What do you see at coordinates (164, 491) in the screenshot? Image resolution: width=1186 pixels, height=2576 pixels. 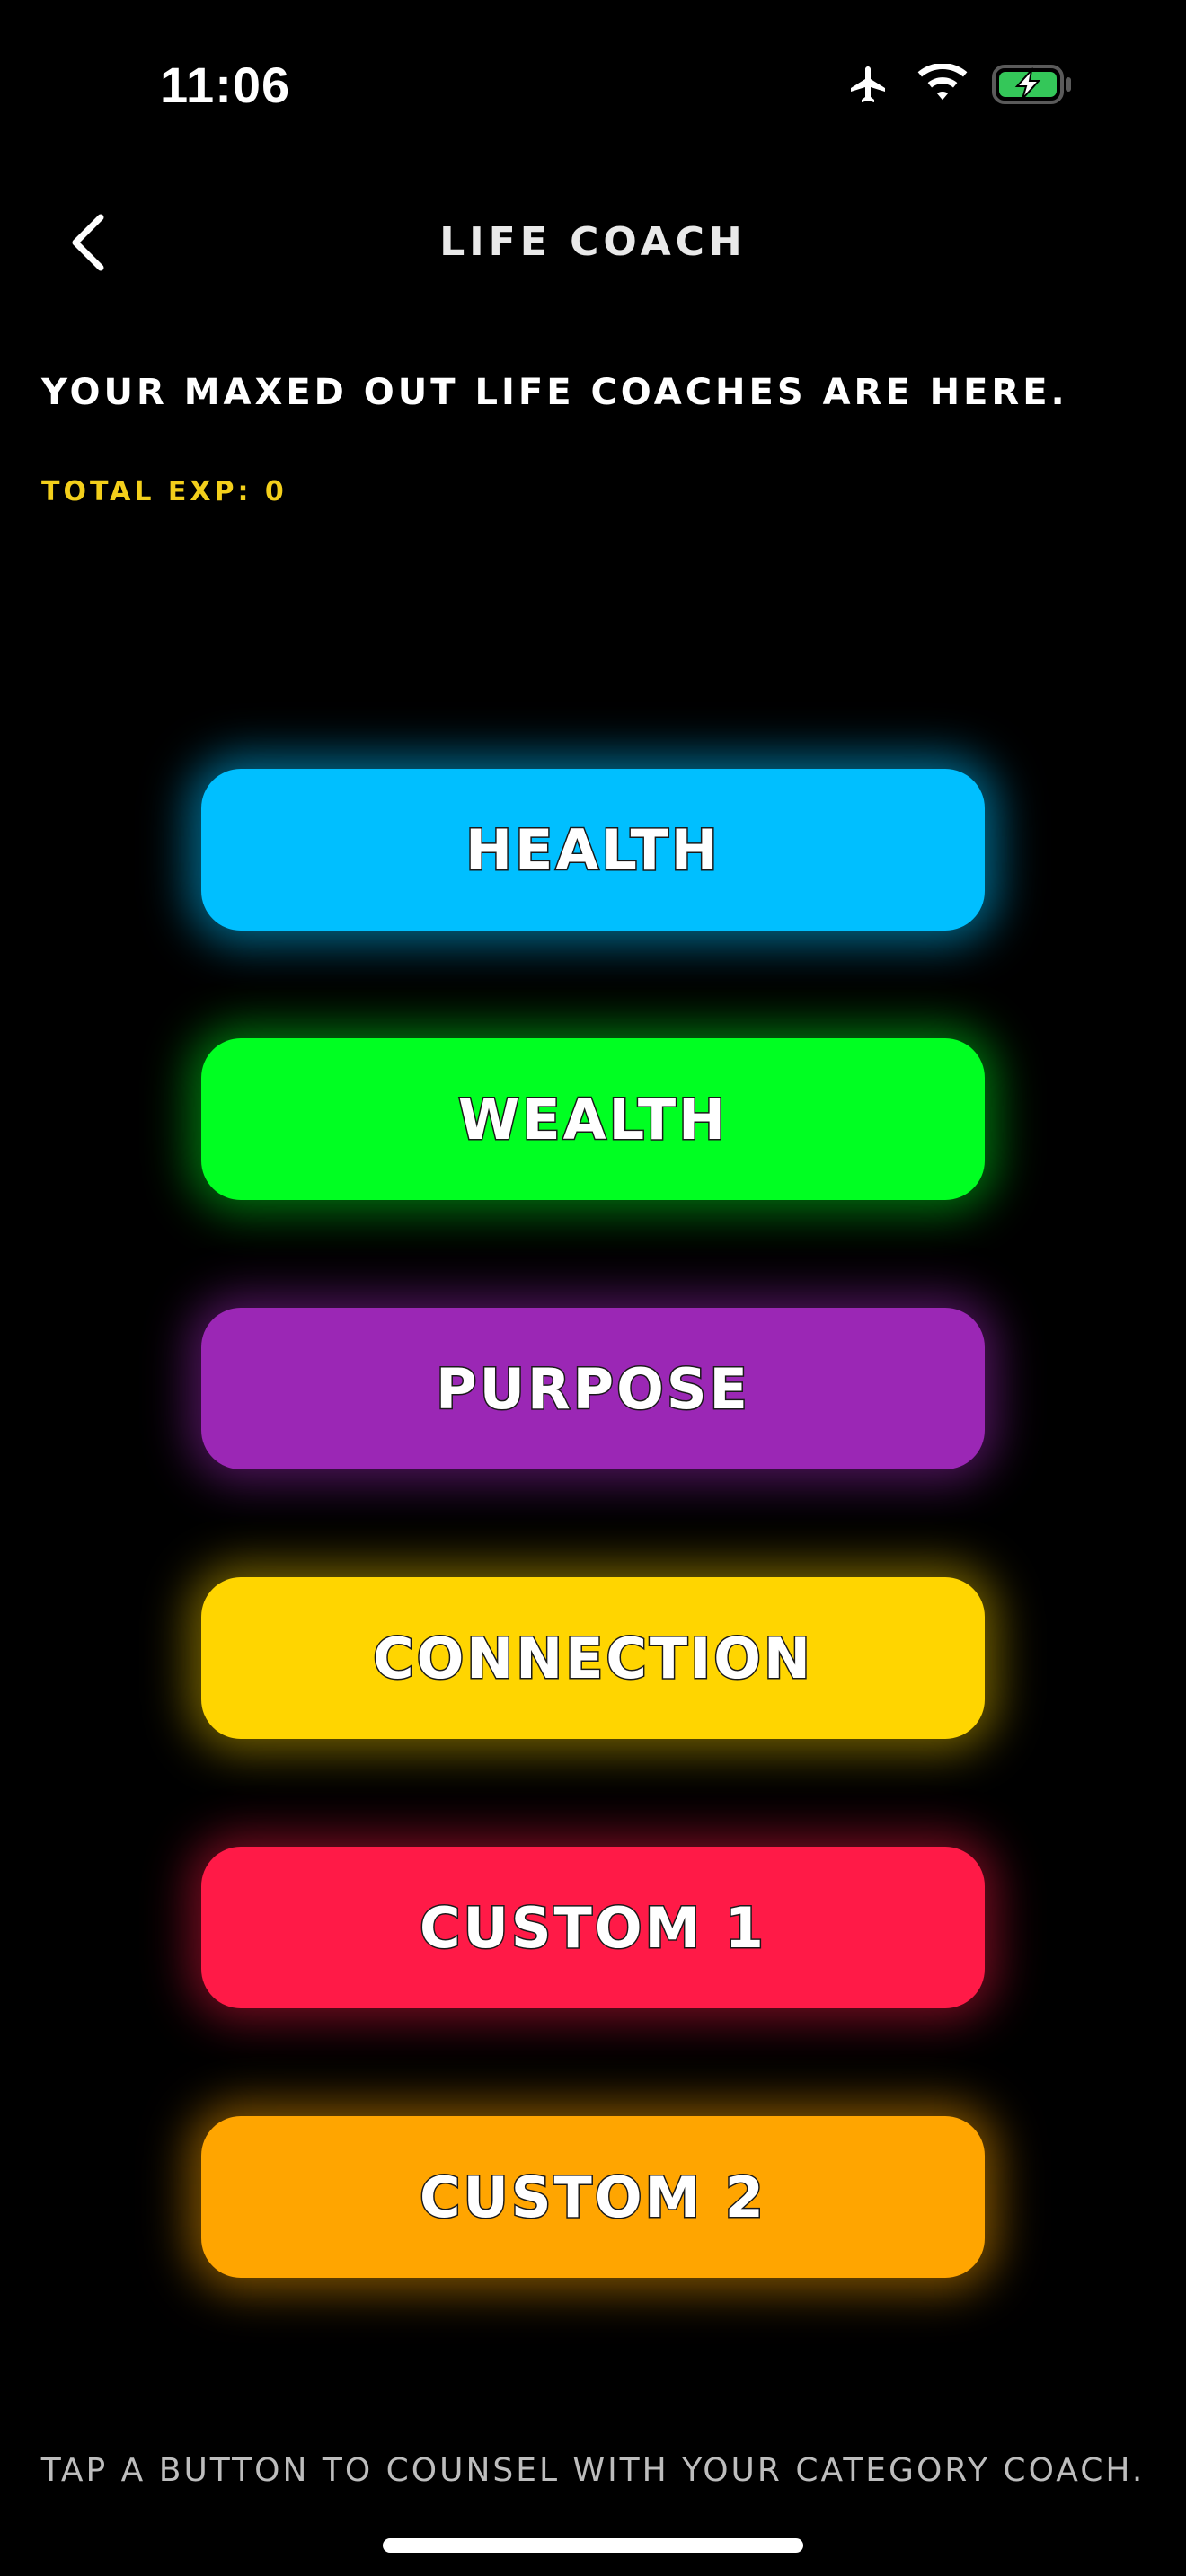 I see `total-exp-label: TOTAL EXP: 0` at bounding box center [164, 491].